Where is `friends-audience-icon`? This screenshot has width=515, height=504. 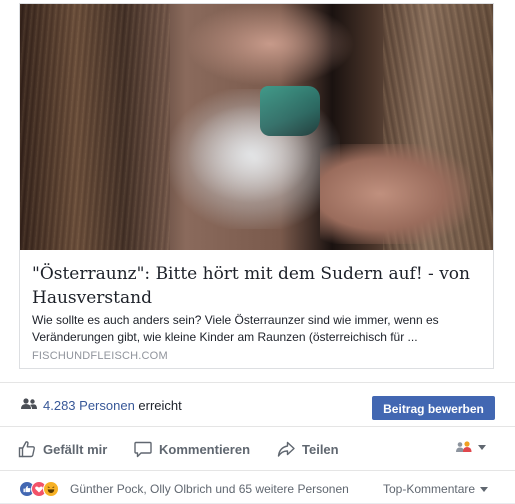 friends-audience-icon is located at coordinates (464, 446).